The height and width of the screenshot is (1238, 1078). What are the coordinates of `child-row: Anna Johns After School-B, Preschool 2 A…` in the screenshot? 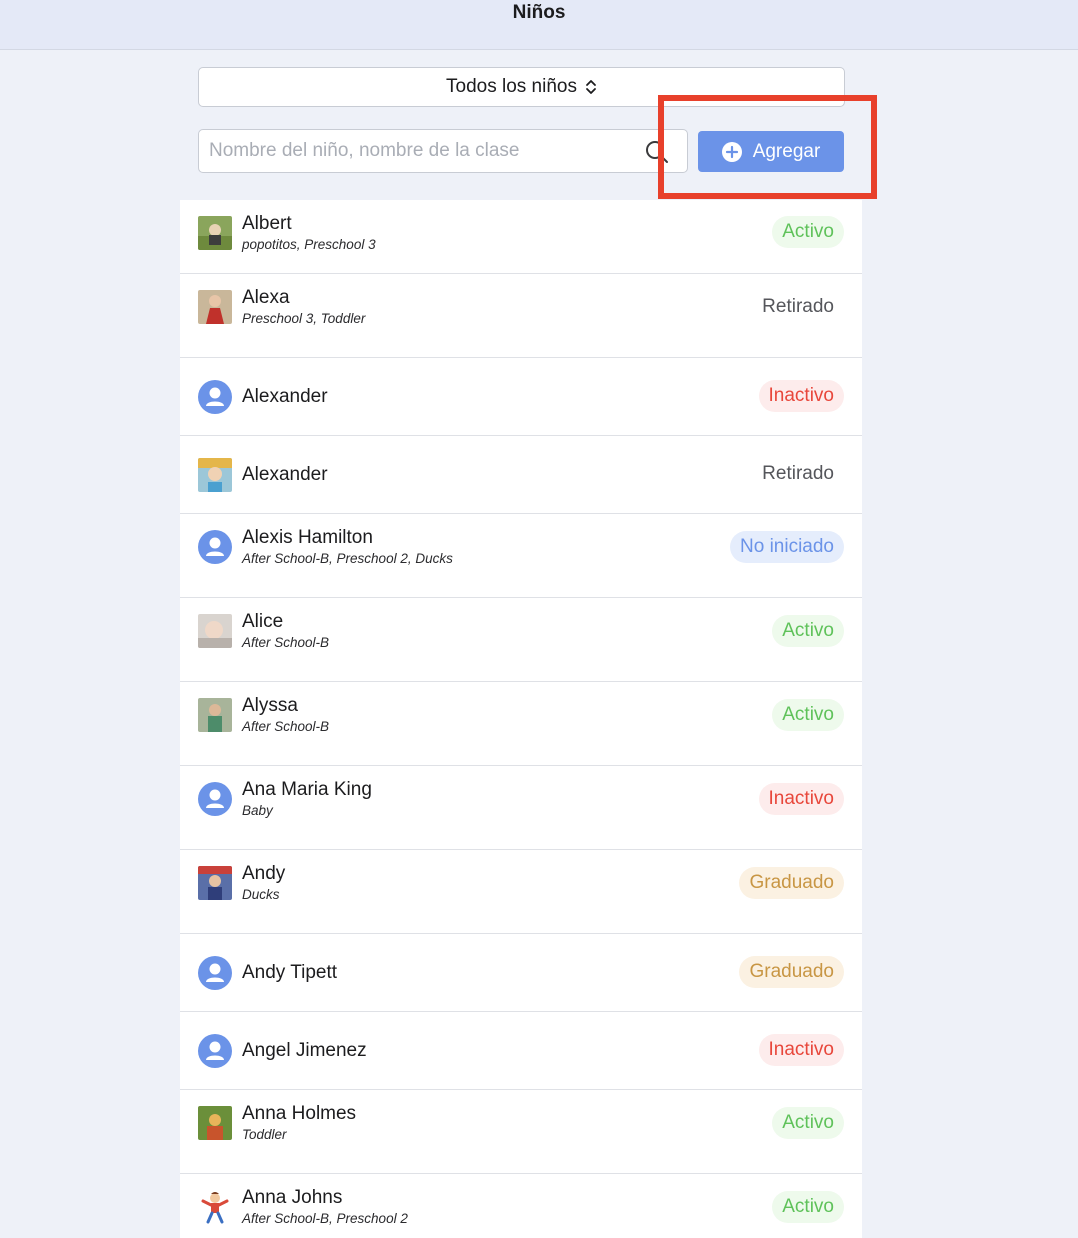 It's located at (521, 1206).